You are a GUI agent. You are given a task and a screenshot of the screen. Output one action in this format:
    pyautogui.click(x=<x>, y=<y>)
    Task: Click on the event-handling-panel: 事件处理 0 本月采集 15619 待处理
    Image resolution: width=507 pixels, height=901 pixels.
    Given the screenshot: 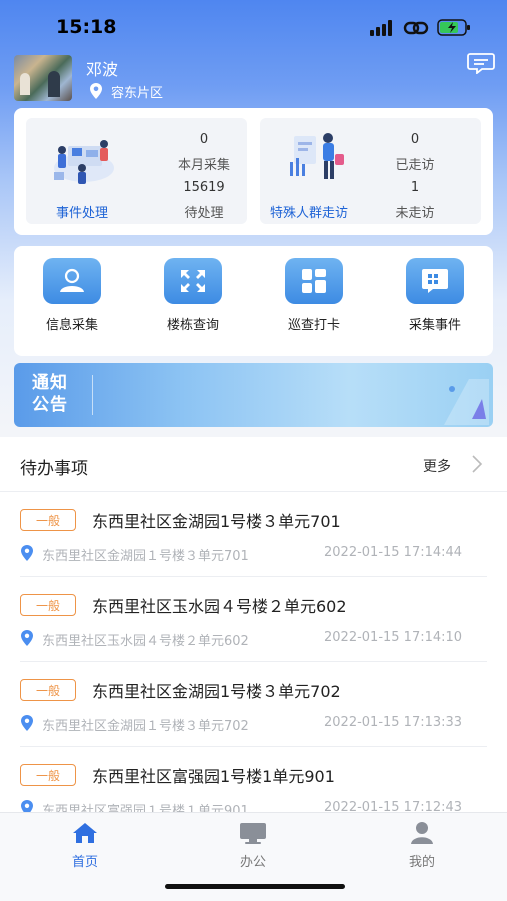 What is the action you would take?
    pyautogui.click(x=136, y=171)
    